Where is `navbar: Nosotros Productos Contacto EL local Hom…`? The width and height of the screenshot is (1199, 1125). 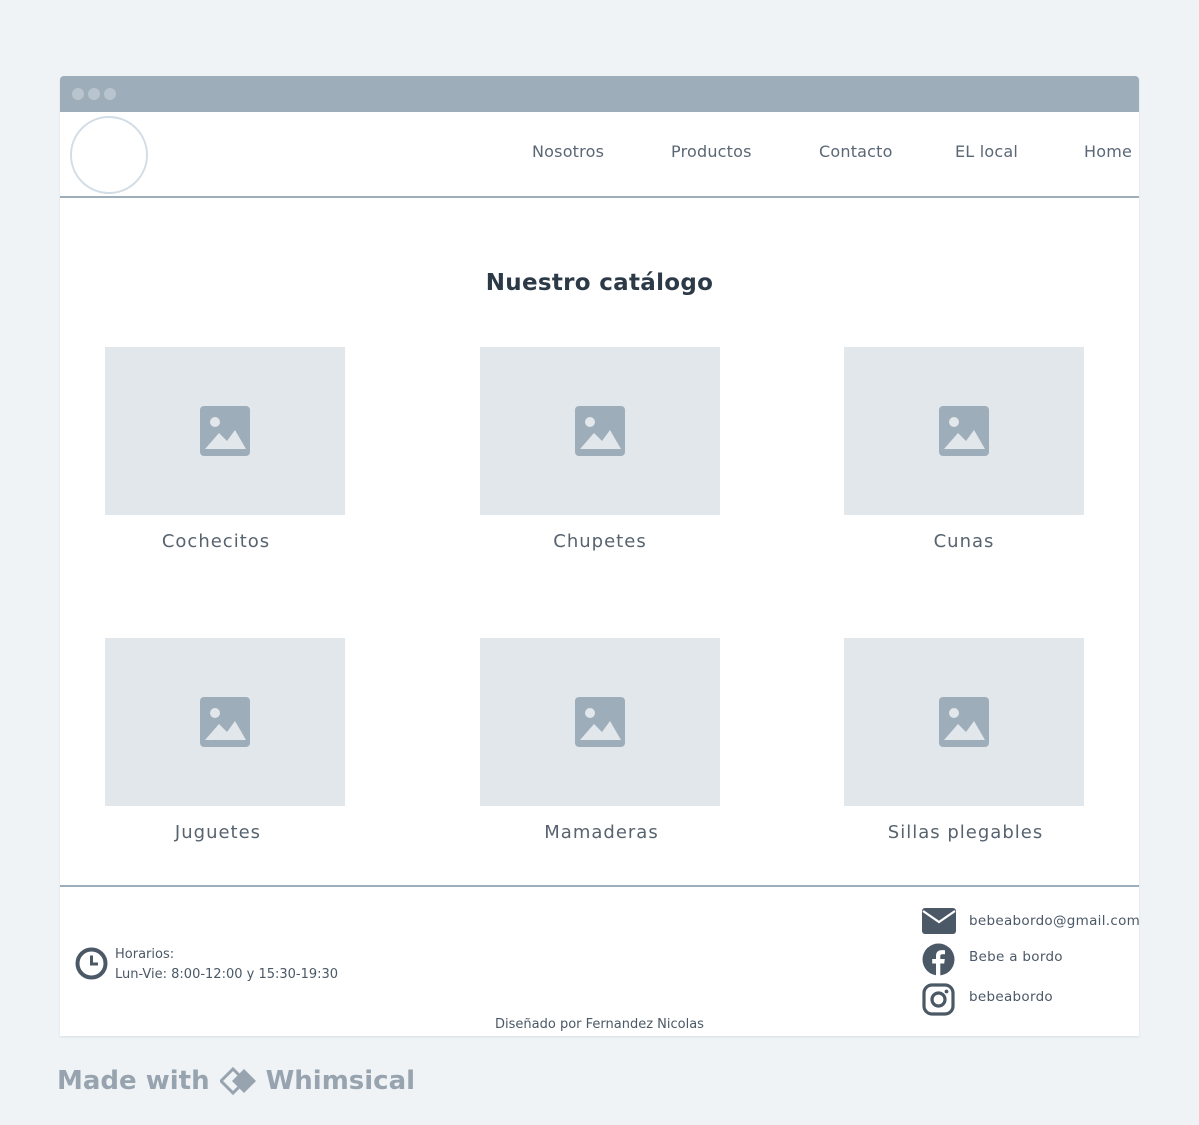
navbar: Nosotros Productos Contacto EL local Hom… is located at coordinates (599, 155).